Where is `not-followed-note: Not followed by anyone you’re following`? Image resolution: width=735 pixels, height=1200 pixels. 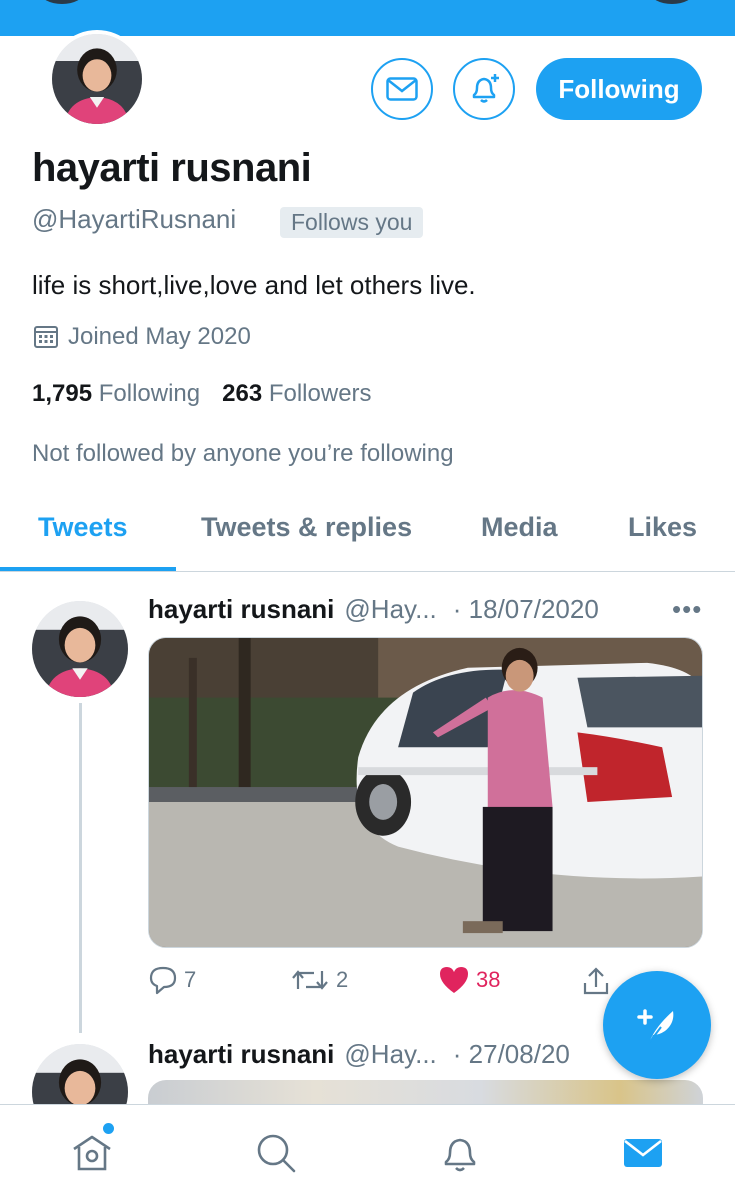
not-followed-note: Not followed by anyone you’re following is located at coordinates (243, 453).